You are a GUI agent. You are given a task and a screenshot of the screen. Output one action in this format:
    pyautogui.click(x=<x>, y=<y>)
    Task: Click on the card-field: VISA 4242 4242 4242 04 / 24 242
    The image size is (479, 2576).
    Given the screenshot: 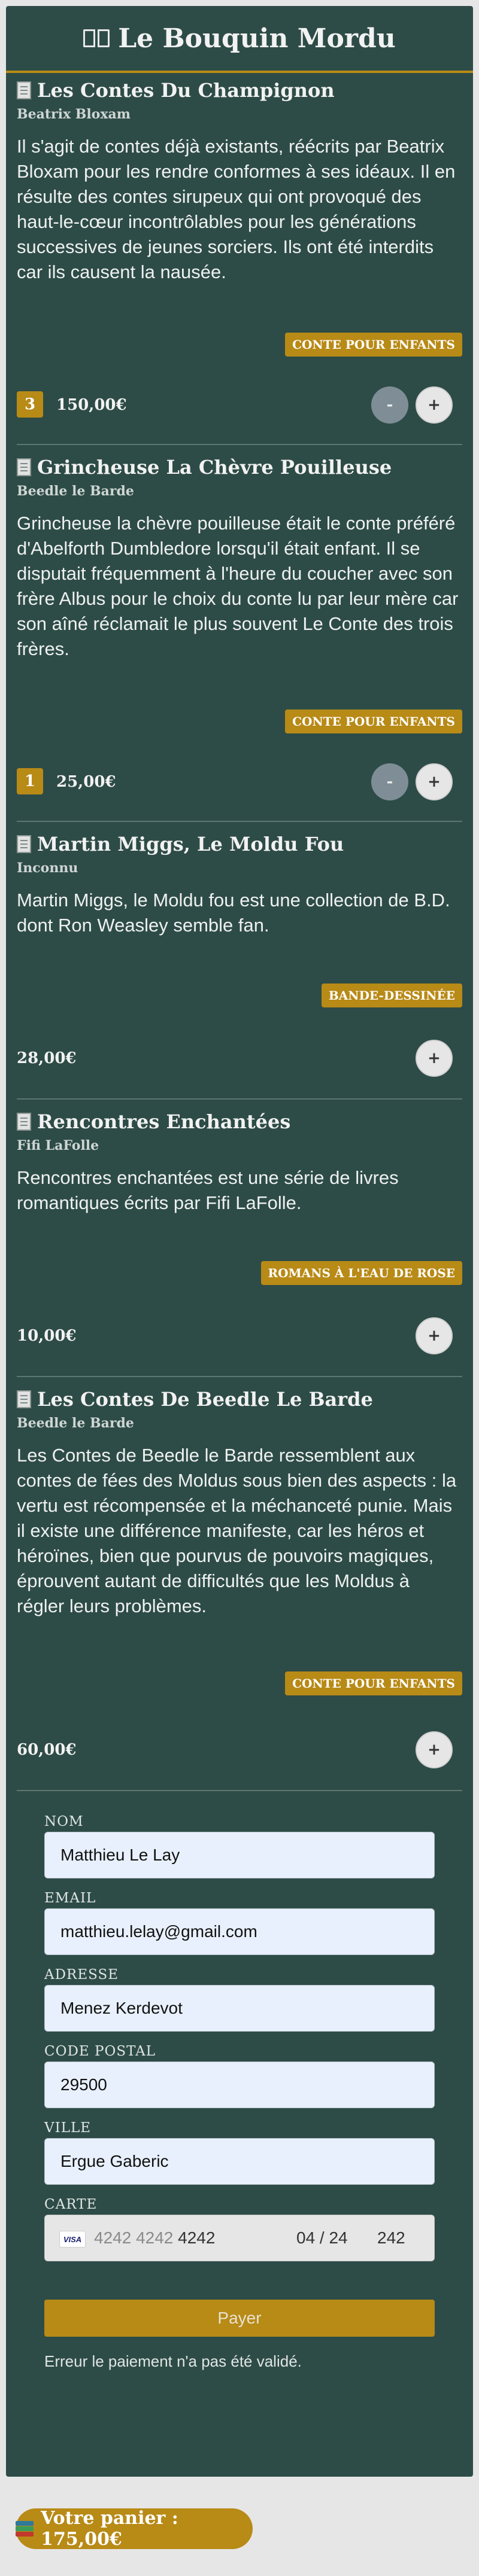 What is the action you would take?
    pyautogui.click(x=239, y=2238)
    